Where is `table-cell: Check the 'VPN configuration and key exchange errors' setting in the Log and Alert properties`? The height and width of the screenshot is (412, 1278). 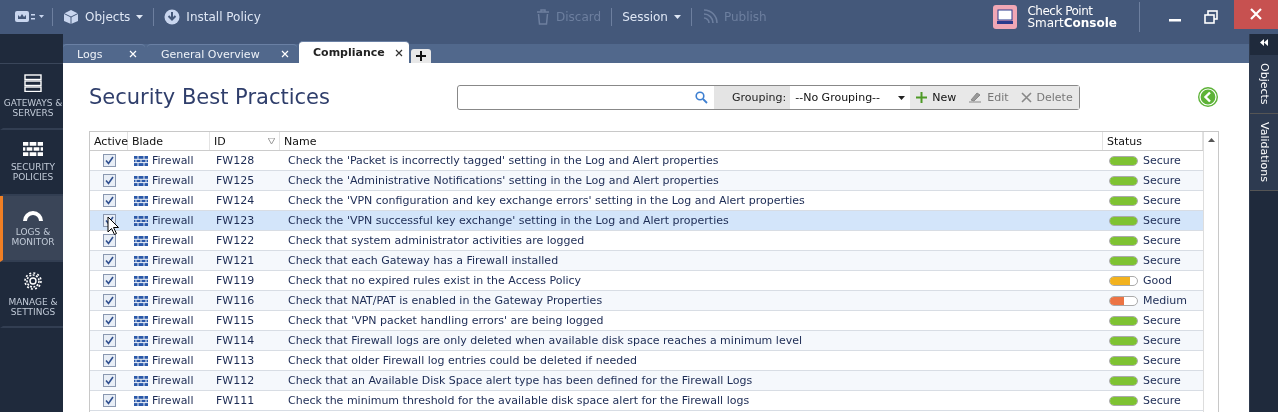 table-cell: Check the 'VPN configuration and key exchange errors' setting in the Log and Alert properties is located at coordinates (546, 200).